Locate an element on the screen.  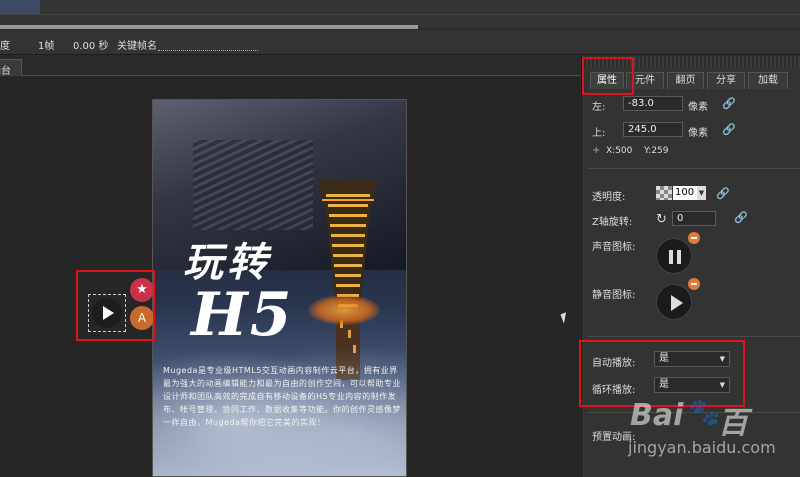
tab-stage: 舞台 is located at coordinates (11, 67).